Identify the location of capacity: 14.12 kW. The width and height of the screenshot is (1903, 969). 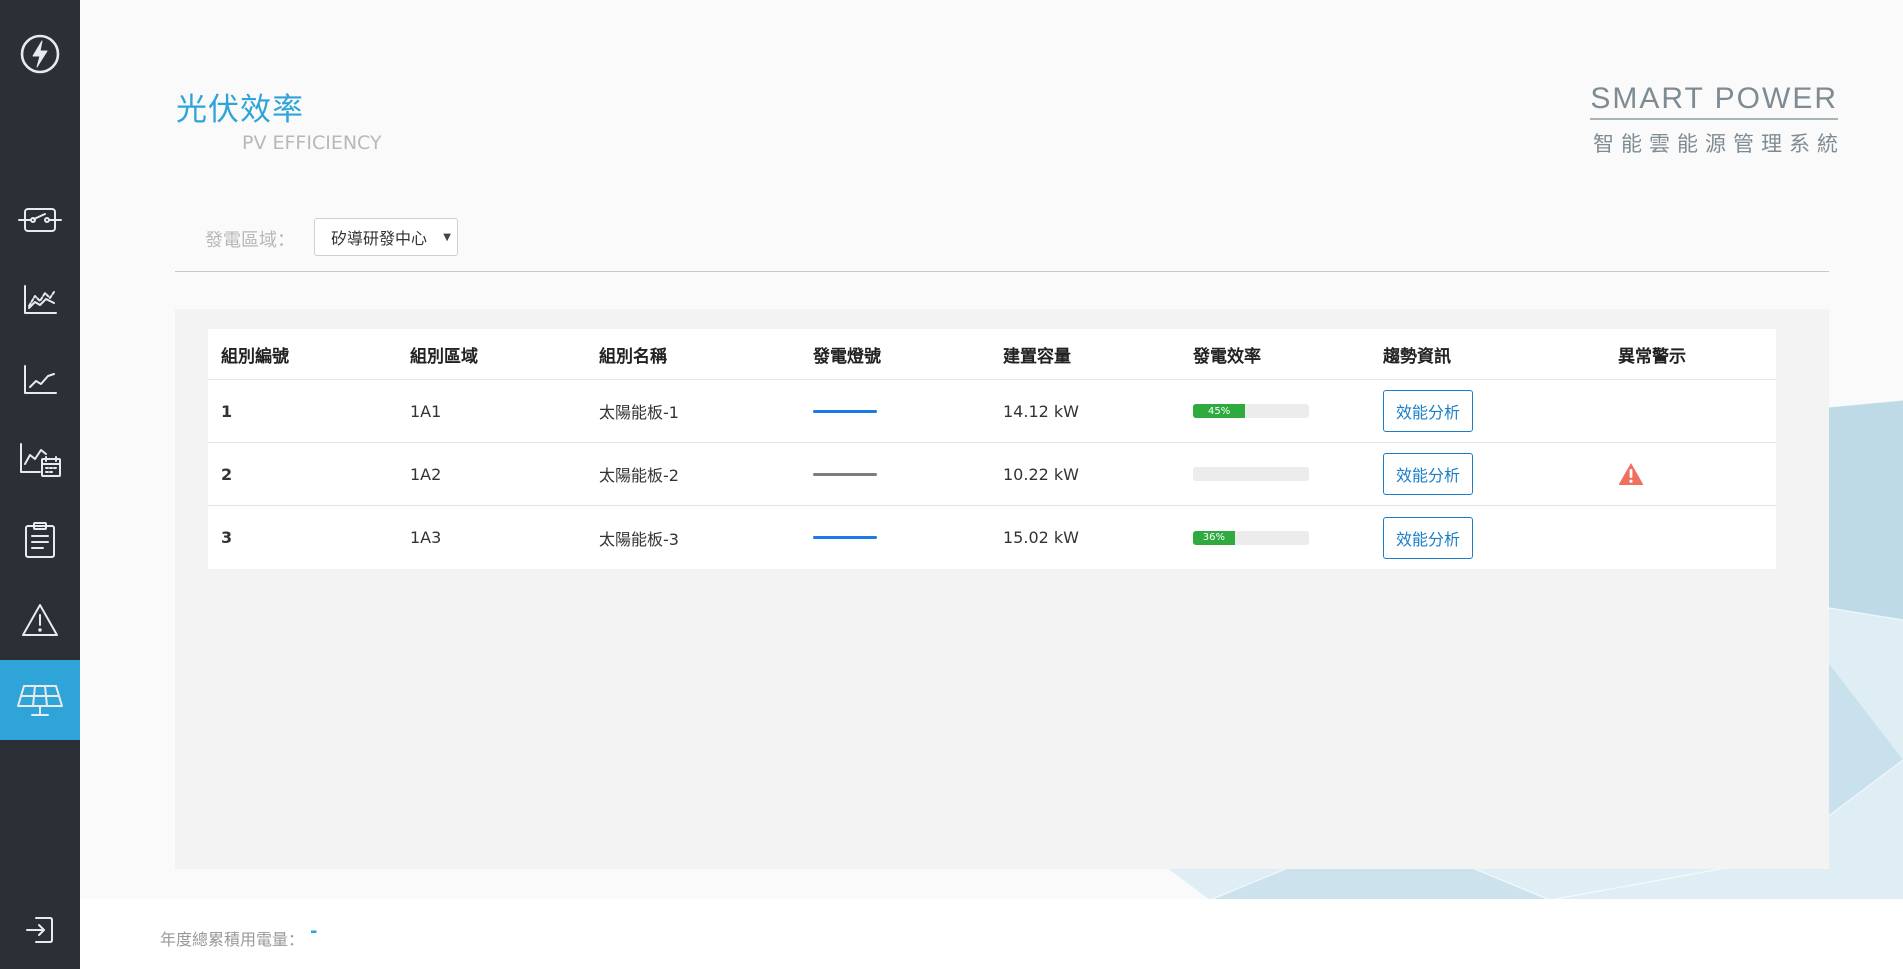
(1041, 411).